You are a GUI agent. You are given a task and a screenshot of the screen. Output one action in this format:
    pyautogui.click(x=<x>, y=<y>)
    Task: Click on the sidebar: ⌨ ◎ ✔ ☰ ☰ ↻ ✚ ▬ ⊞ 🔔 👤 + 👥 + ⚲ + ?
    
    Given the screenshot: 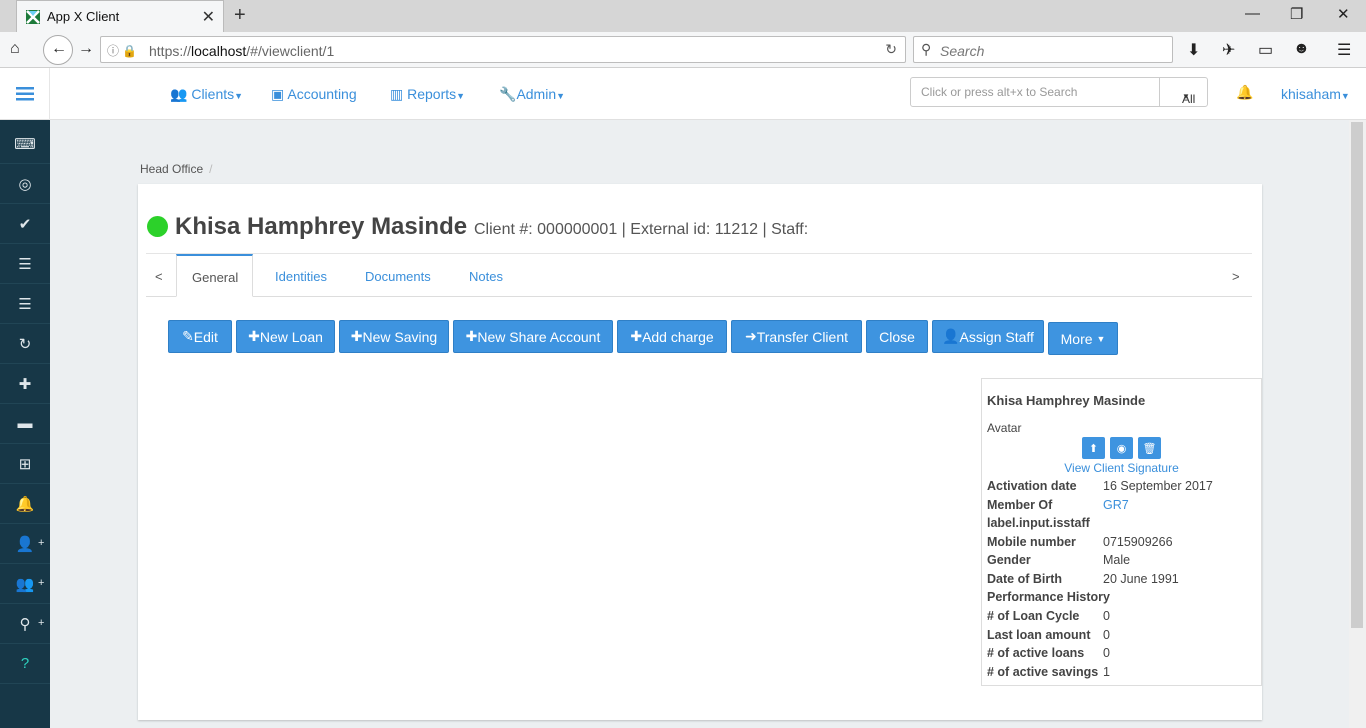 What is the action you would take?
    pyautogui.click(x=25, y=424)
    